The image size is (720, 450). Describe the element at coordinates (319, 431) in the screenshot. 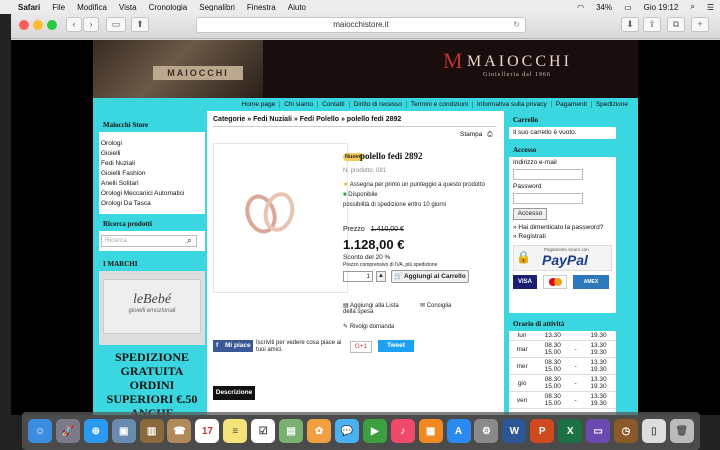

I see `photos-icon: ✿` at that location.